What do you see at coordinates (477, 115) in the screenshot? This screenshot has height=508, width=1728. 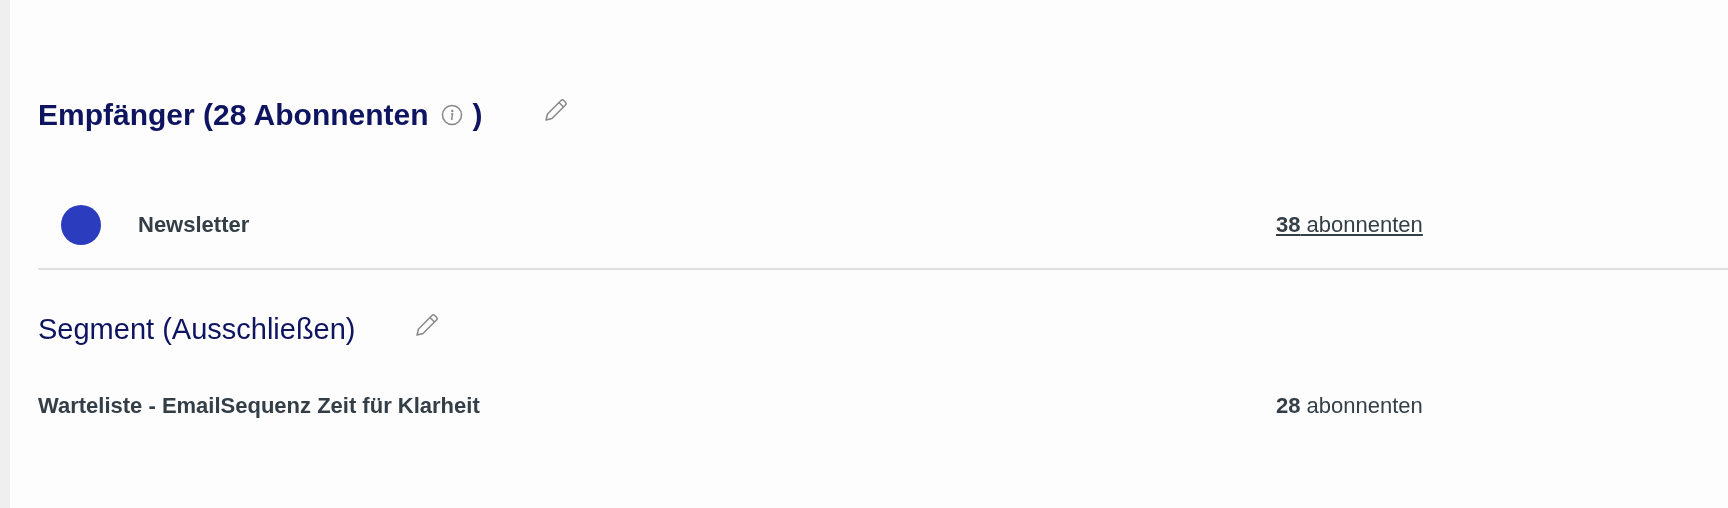 I see `section-title-end: )` at bounding box center [477, 115].